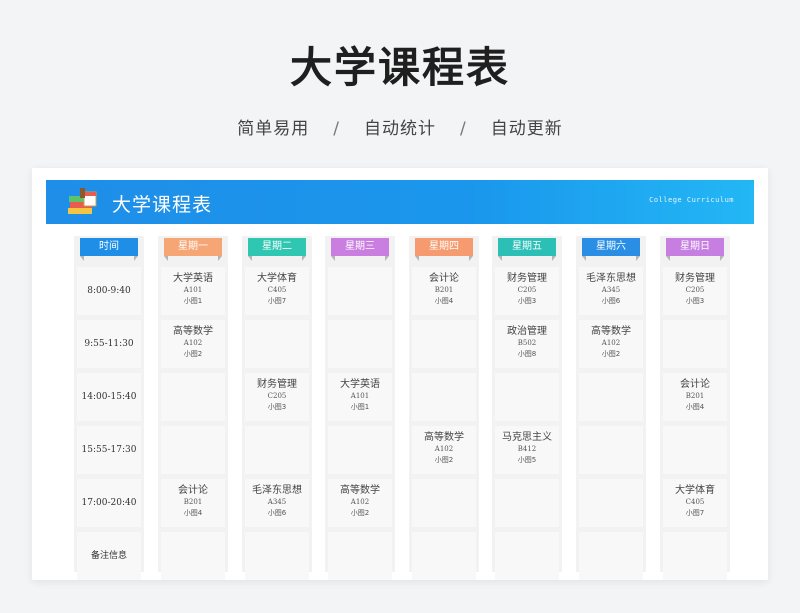 This screenshot has width=800, height=613. I want to click on room-code: A101, so click(193, 290).